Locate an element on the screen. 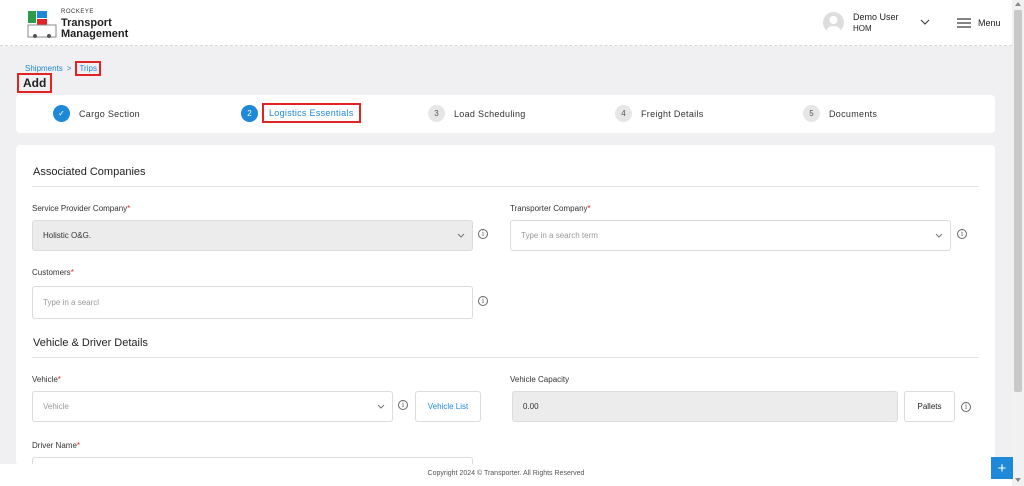 Image resolution: width=1024 pixels, height=486 pixels. service-provider-label: Service Provider Company* is located at coordinates (81, 208).